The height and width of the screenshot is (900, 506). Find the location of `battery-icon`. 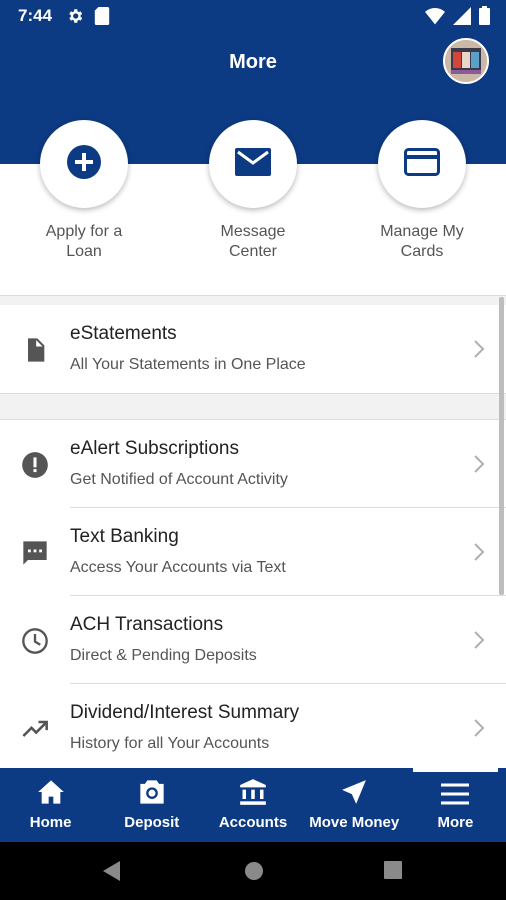

battery-icon is located at coordinates (484, 18).